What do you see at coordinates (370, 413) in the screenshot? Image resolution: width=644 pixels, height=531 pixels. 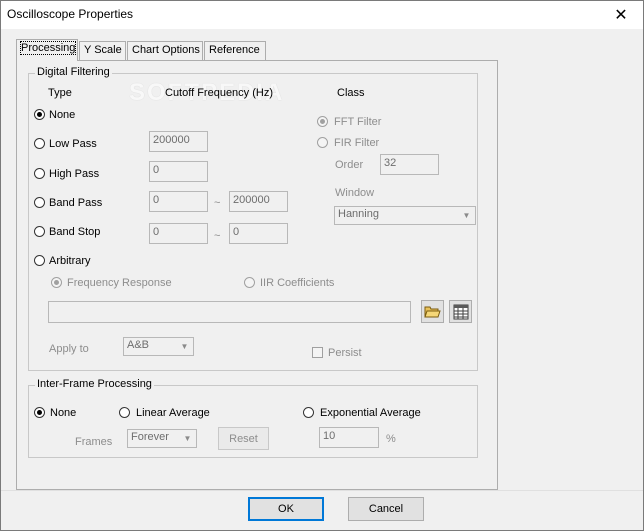 I see `exponential-average-label: Exponential Average` at bounding box center [370, 413].